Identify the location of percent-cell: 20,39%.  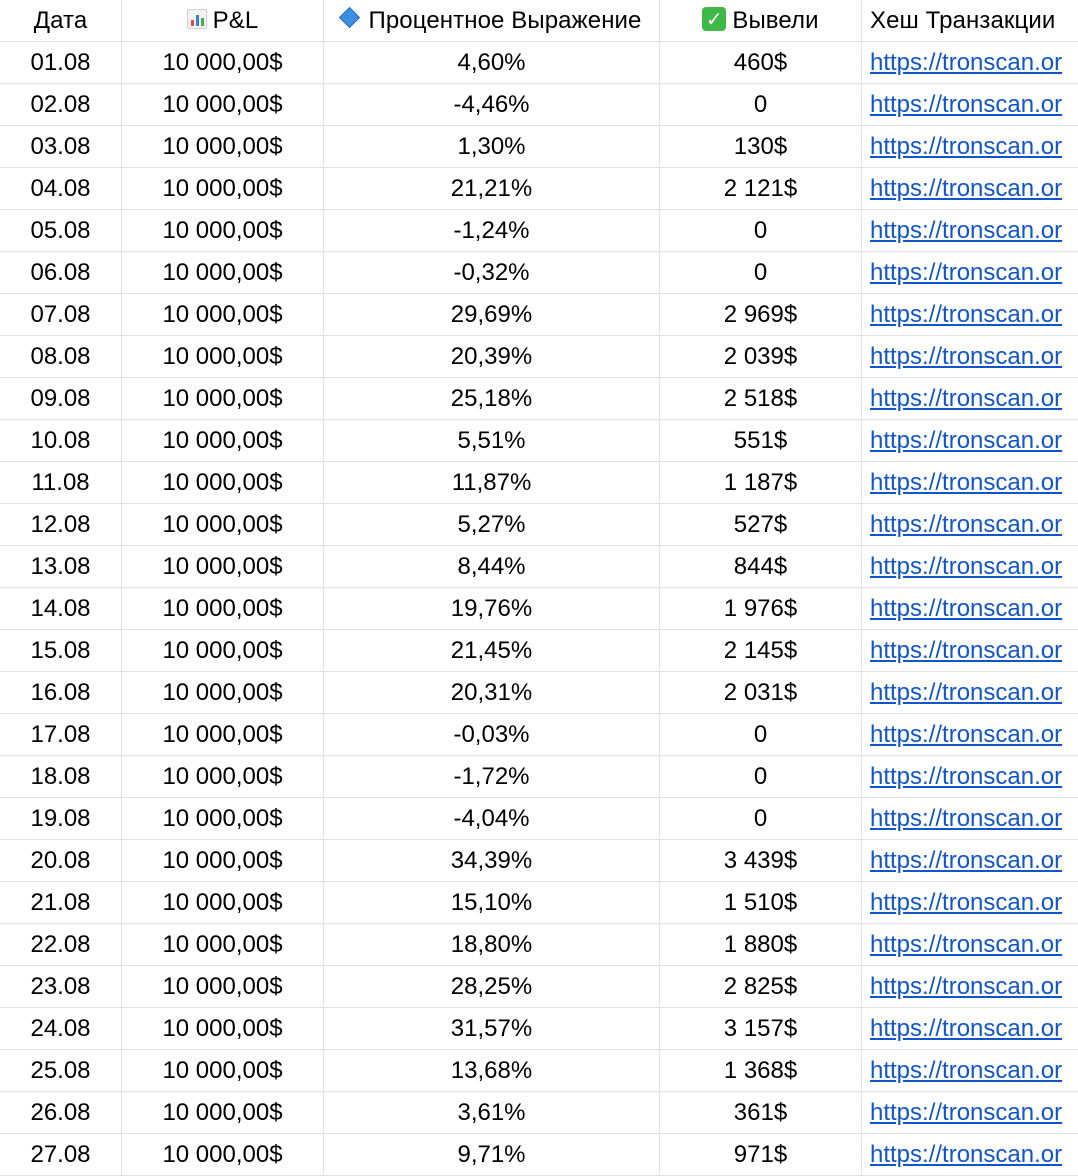
(492, 357).